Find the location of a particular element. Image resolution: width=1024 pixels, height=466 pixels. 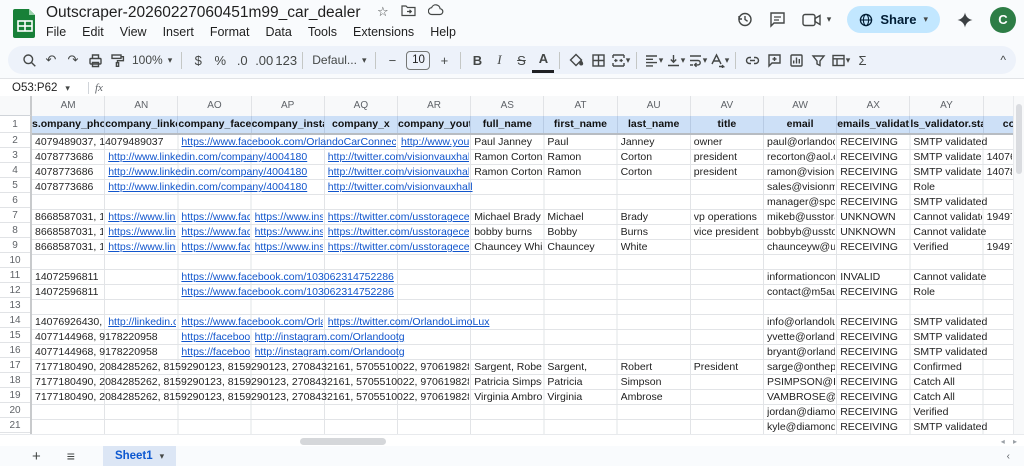

menu-view: View is located at coordinates (133, 32).